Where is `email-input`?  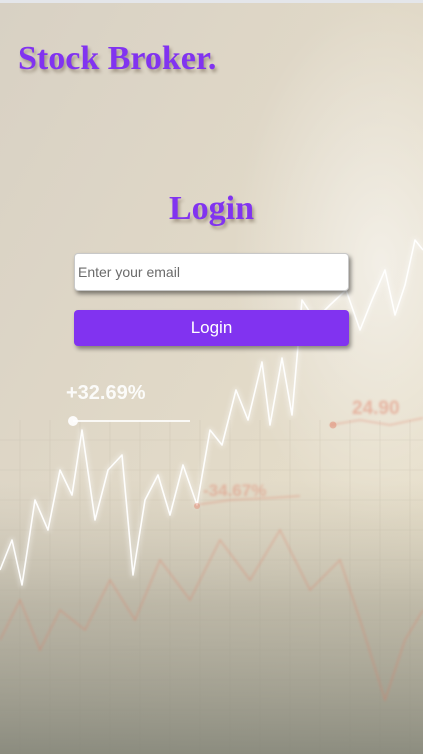 email-input is located at coordinates (211, 272).